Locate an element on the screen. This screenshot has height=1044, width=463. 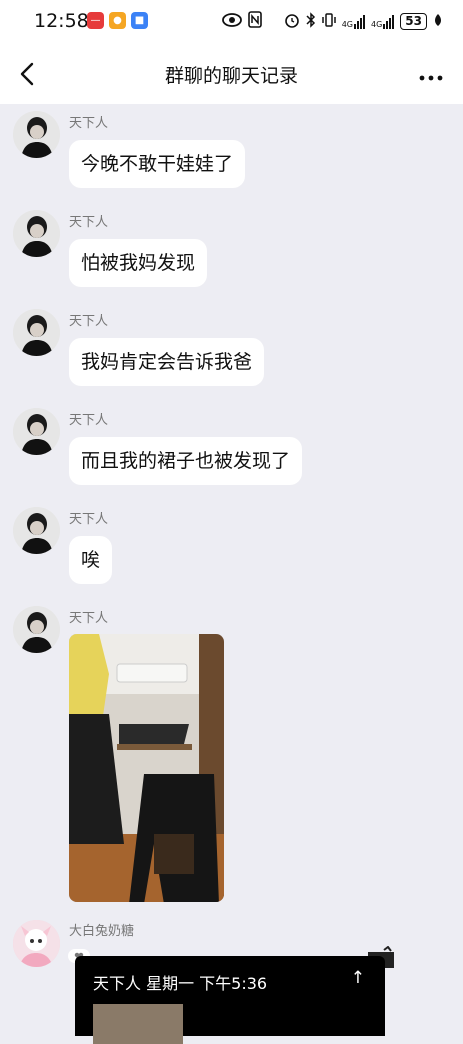
app-notification-icon: — is located at coordinates (95, 20).